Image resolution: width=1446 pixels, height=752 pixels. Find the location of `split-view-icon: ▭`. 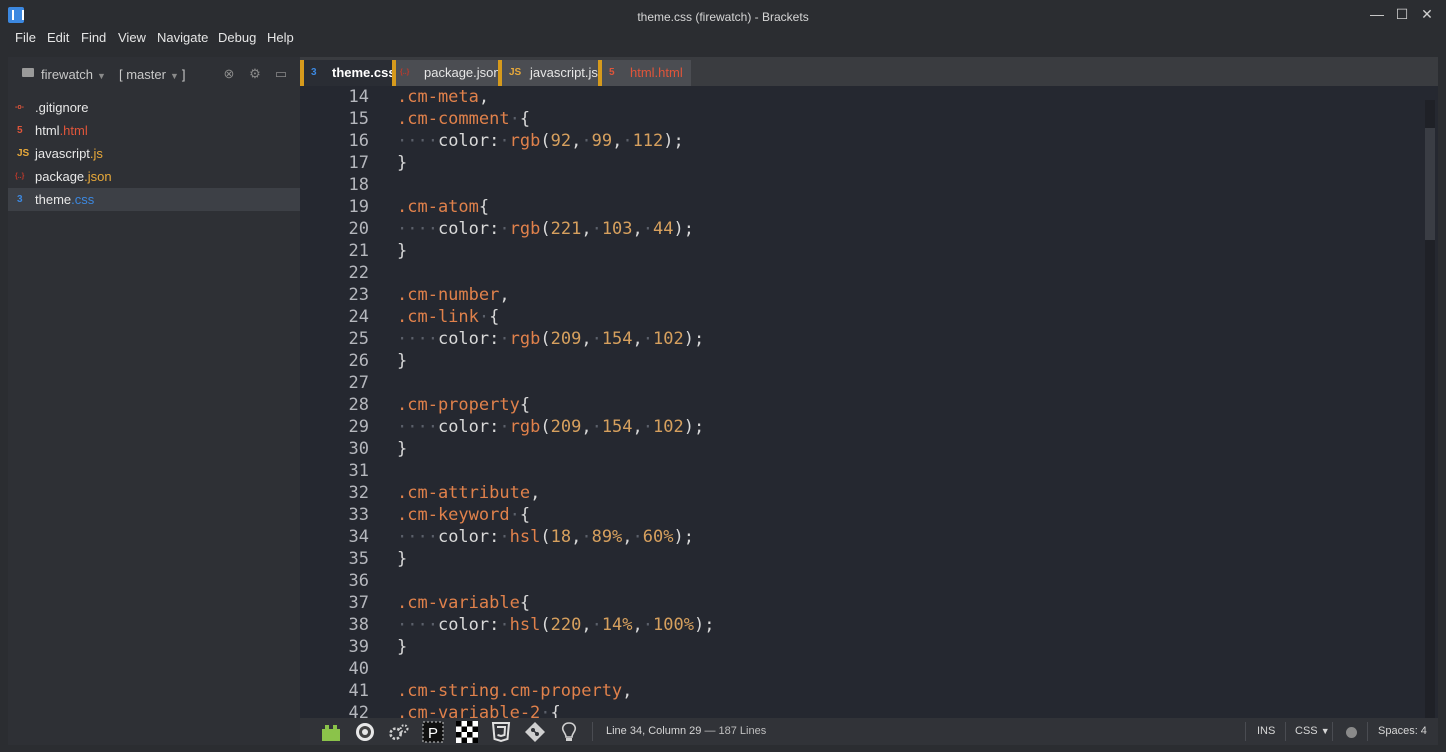

split-view-icon: ▭ is located at coordinates (281, 74).